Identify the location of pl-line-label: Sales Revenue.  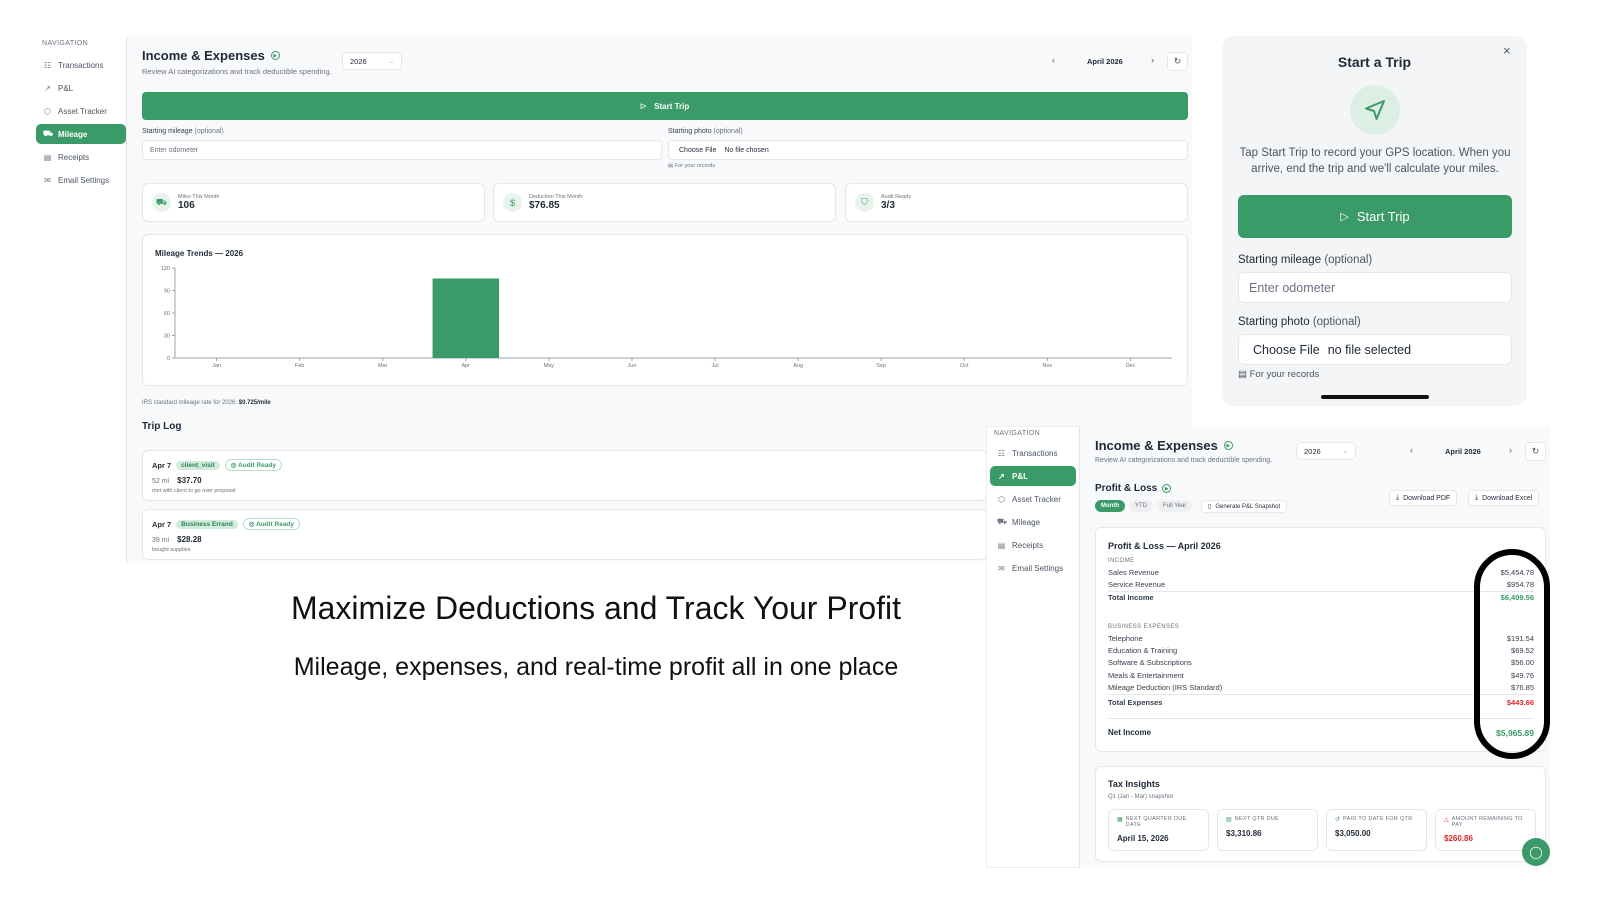
(1133, 572).